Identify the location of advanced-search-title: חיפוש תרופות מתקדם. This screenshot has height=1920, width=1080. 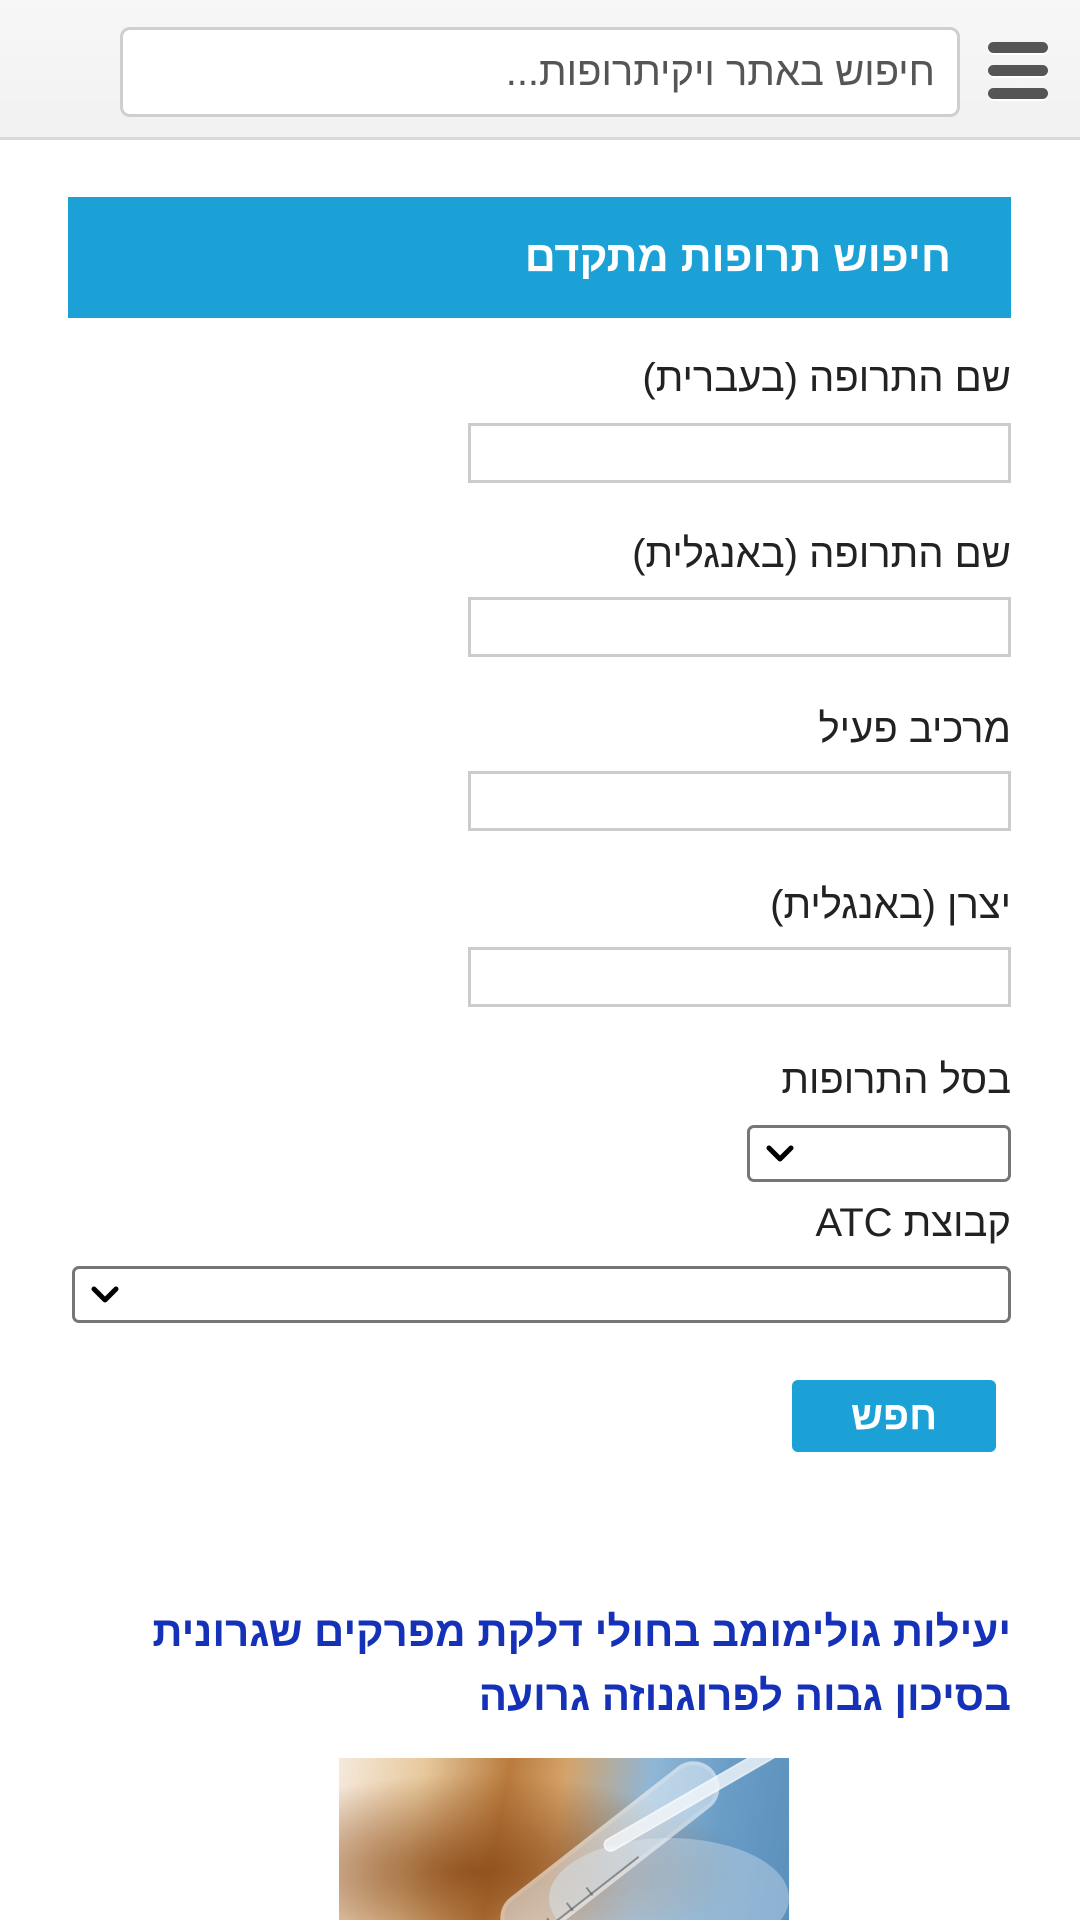
(539, 257).